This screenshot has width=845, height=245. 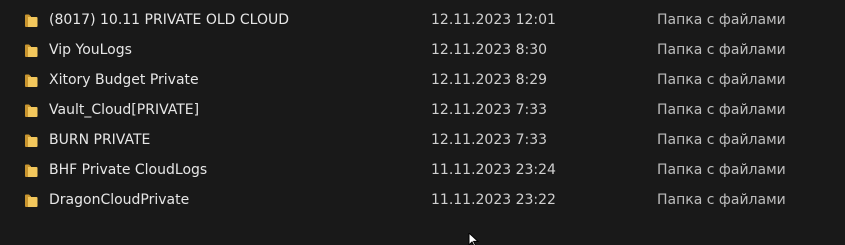 What do you see at coordinates (169, 20) in the screenshot?
I see `item-name: (8017) 10.11 PRIVATE OLD CLOUD` at bounding box center [169, 20].